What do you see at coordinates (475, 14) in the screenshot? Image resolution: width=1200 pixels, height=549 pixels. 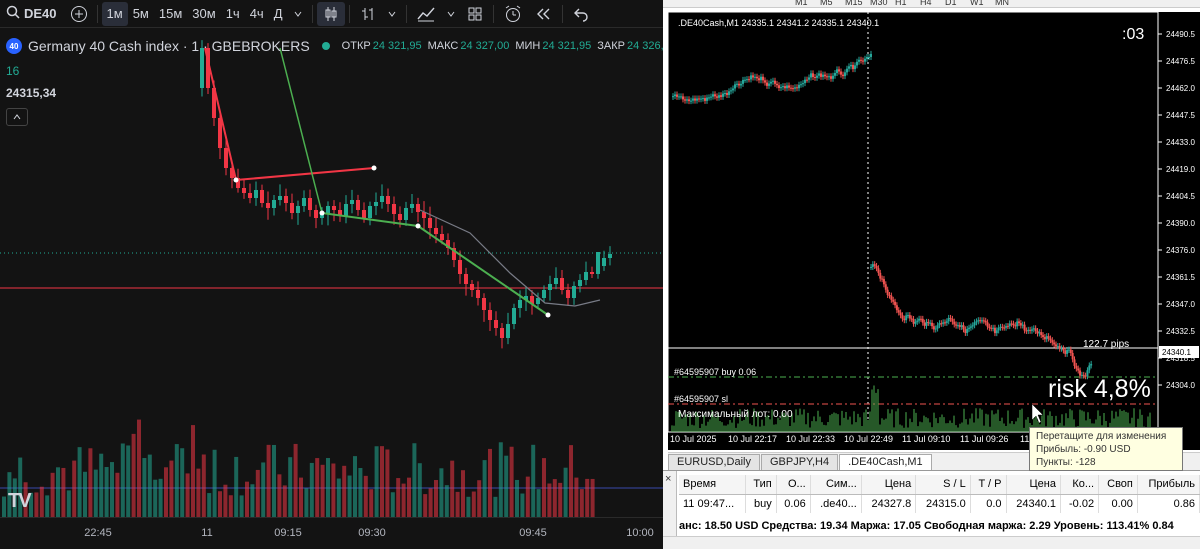 I see `layout-button` at bounding box center [475, 14].